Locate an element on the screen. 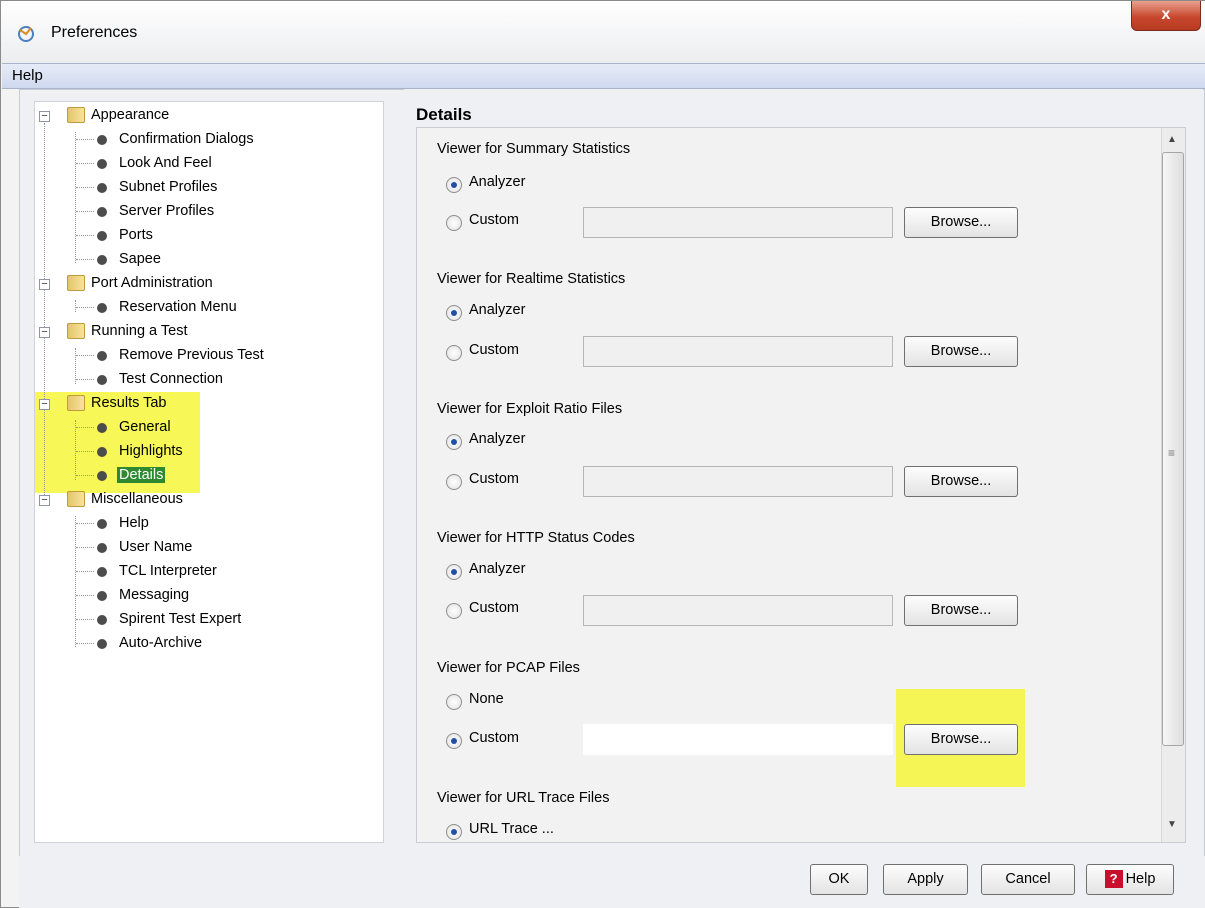 Image resolution: width=1205 pixels, height=908 pixels. radio-label: None is located at coordinates (486, 699).